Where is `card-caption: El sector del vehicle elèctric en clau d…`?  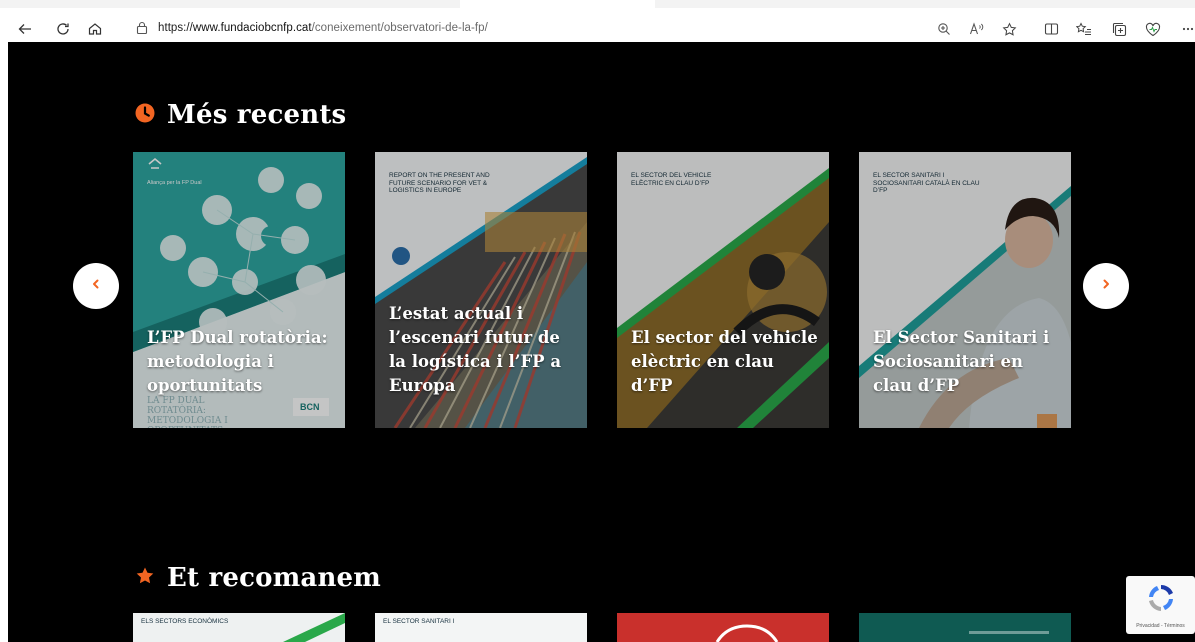
card-caption: El sector del vehicle elèctric en clau d… is located at coordinates (726, 362).